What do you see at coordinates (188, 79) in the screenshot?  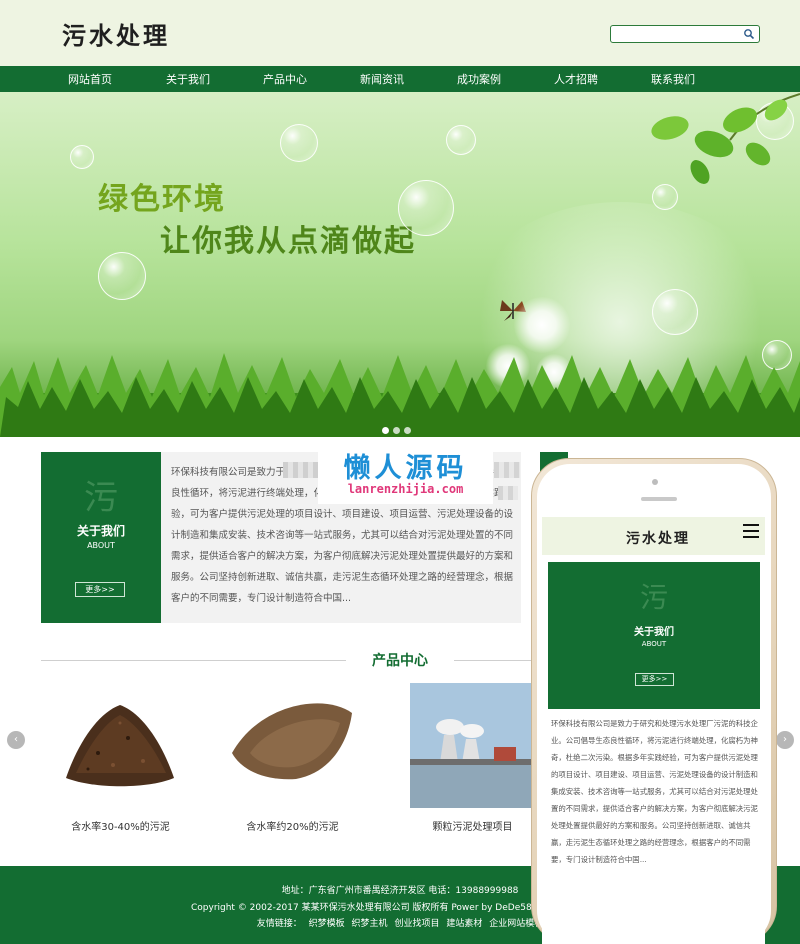 I see `nav-item-about: 关于我们` at bounding box center [188, 79].